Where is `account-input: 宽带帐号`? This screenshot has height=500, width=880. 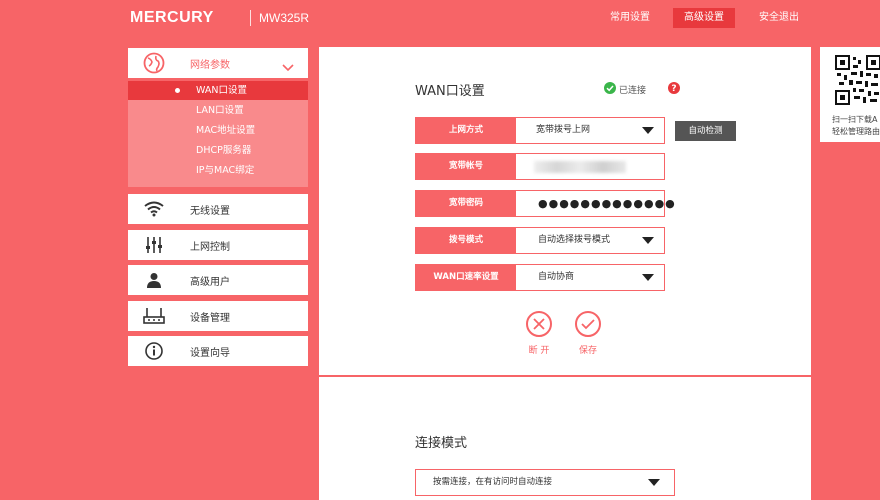
account-input: 宽带帐号 is located at coordinates (540, 166).